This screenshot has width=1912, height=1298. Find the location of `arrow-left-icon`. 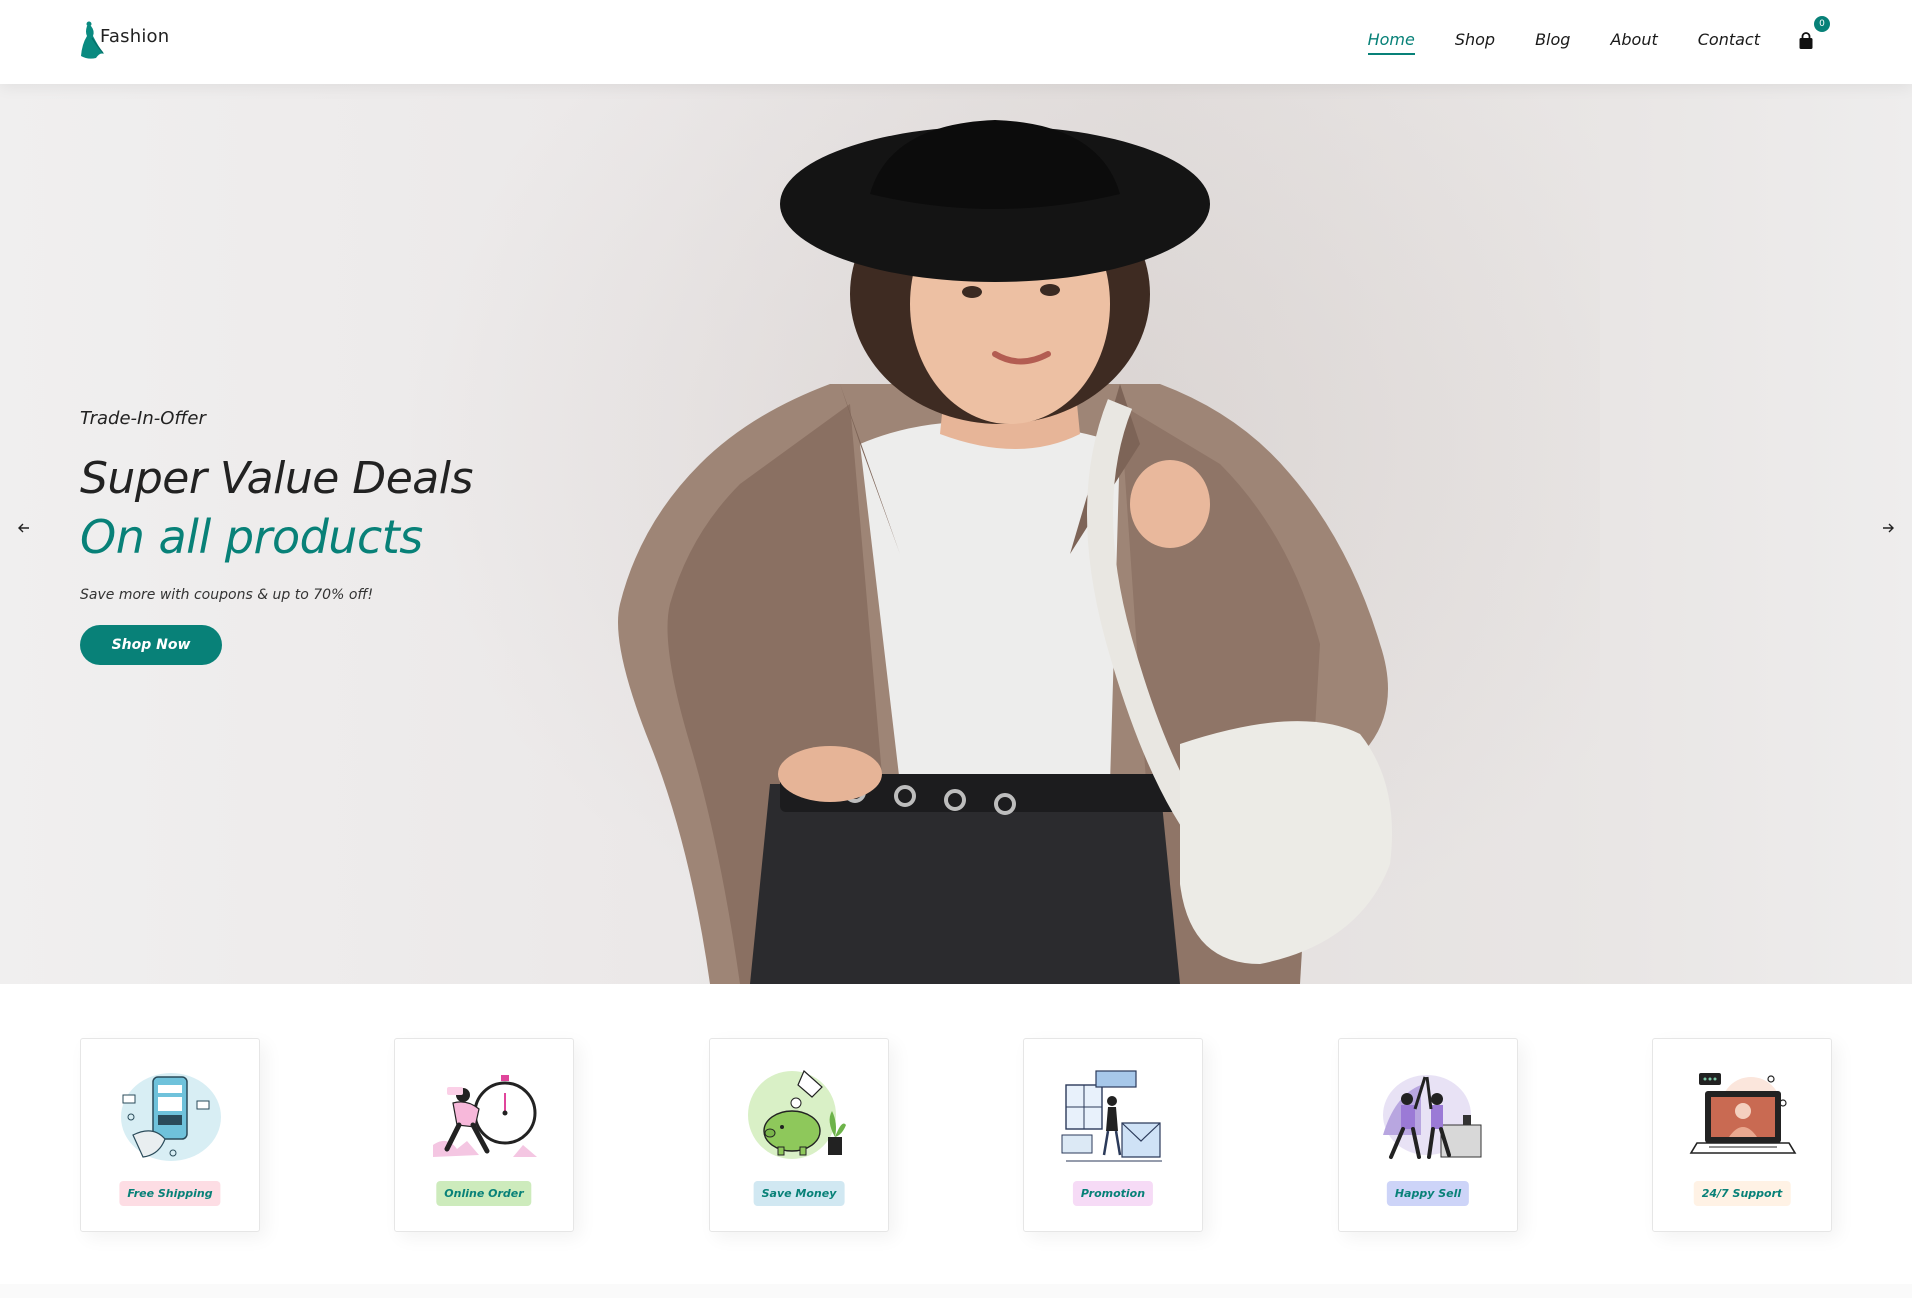

arrow-left-icon is located at coordinates (23, 528).